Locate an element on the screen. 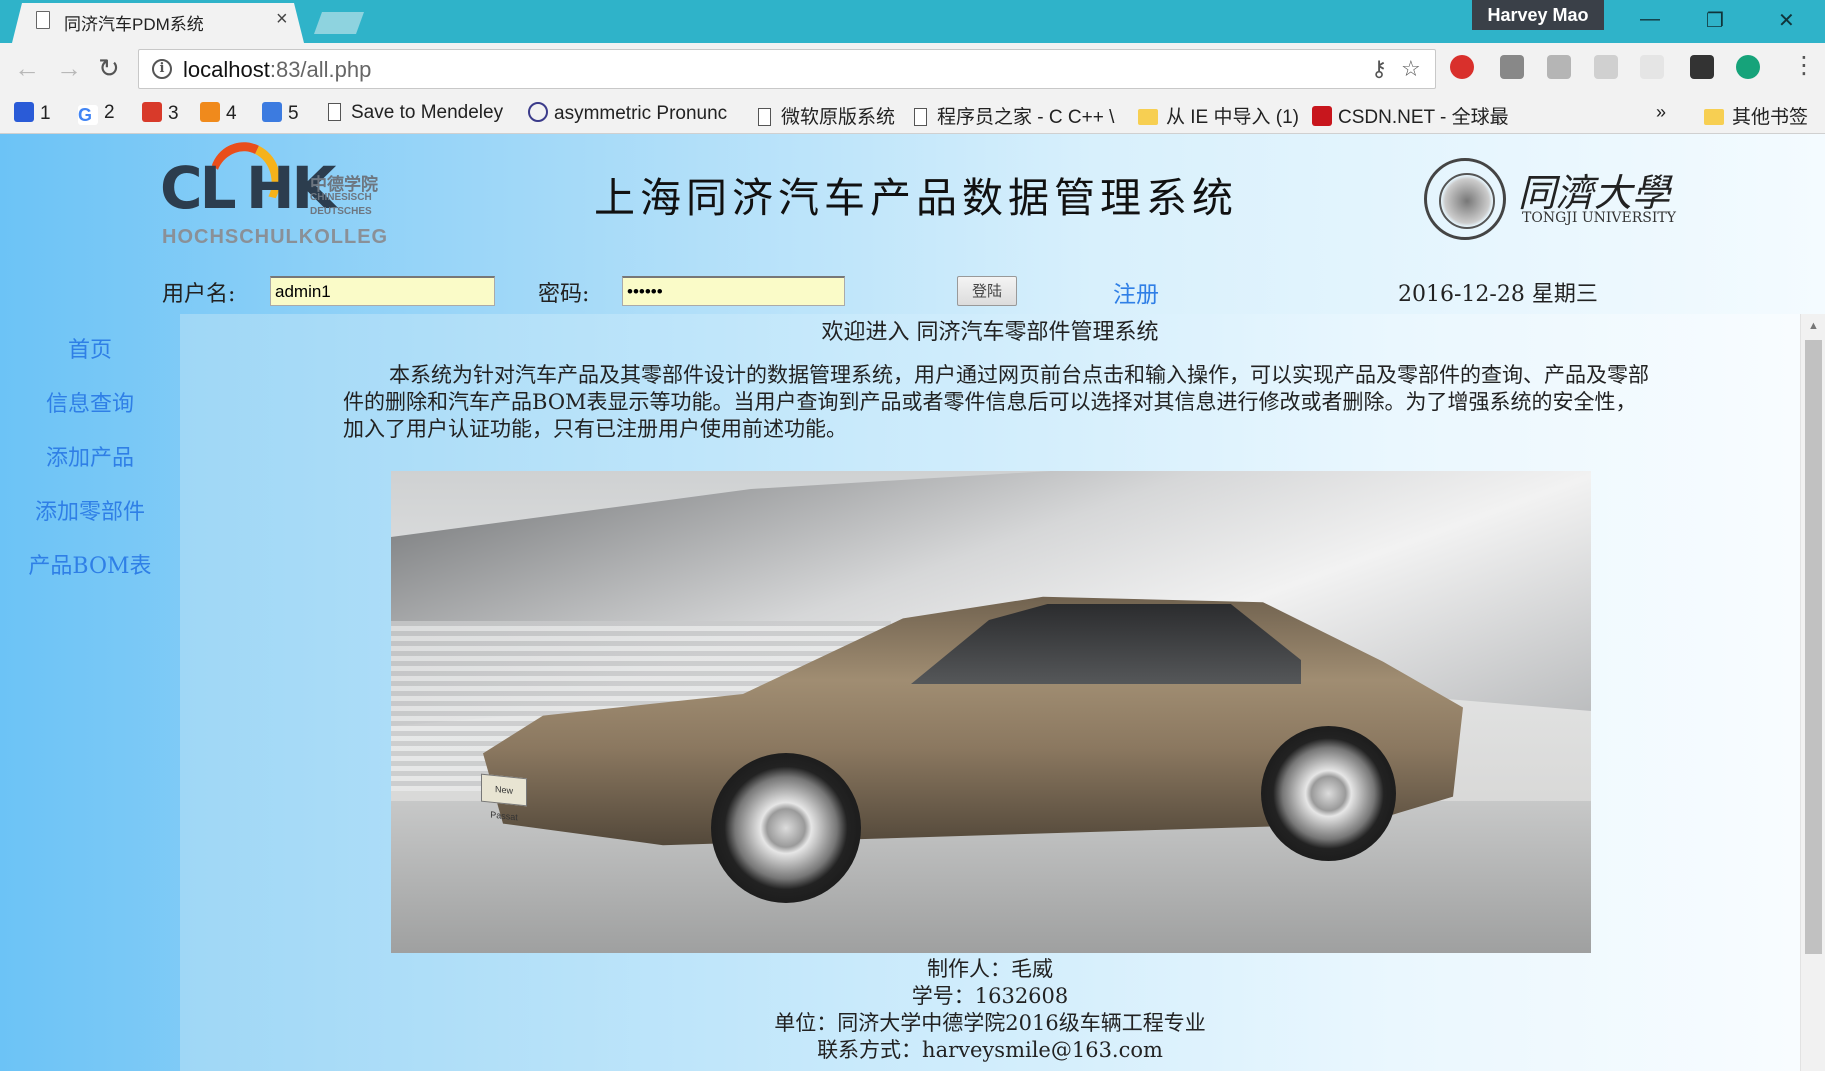 The image size is (1825, 1071). tongji-logo-cn: 同濟大學 is located at coordinates (1594, 193).